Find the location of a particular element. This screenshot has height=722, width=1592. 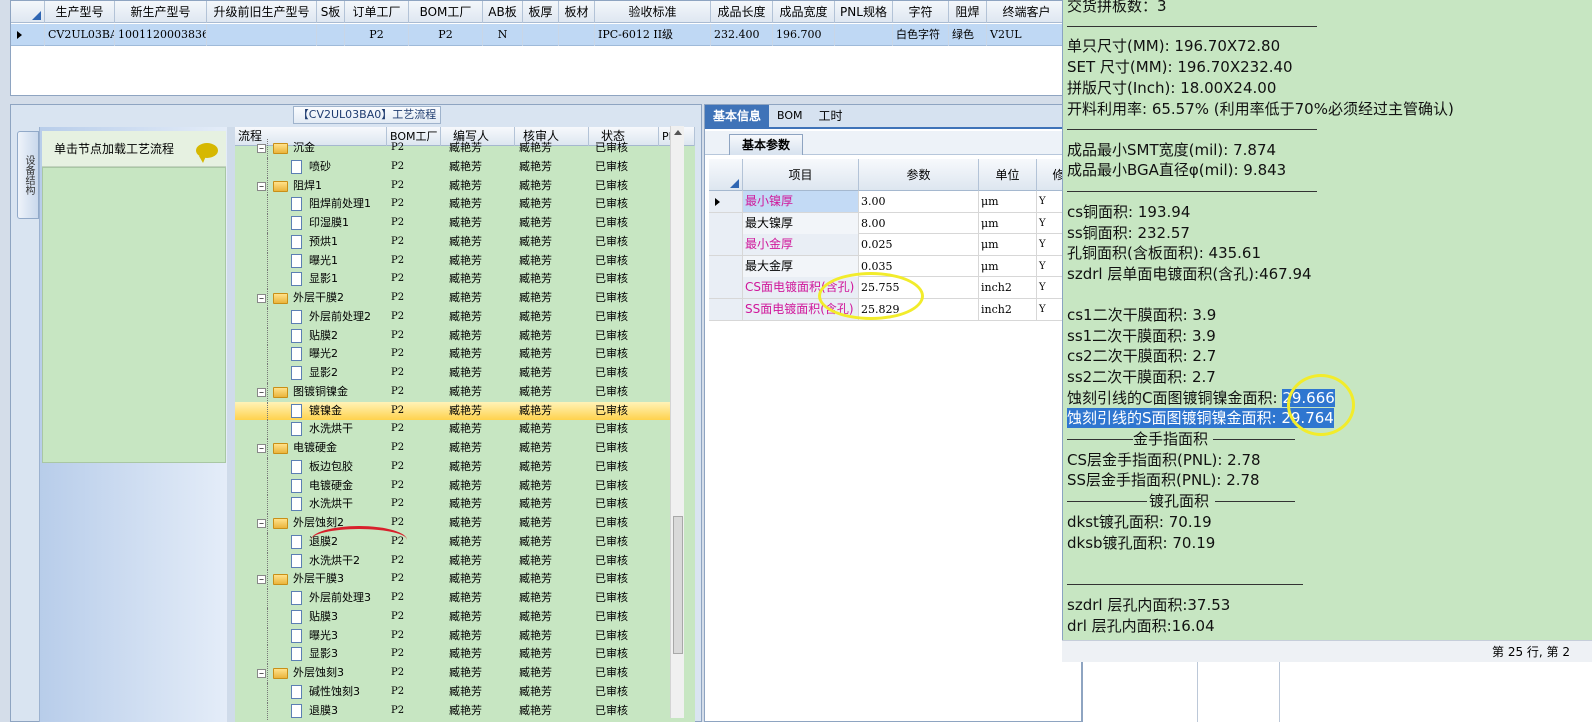

param-row: 最小镍厚 3.00 μm Y is located at coordinates (895, 202).